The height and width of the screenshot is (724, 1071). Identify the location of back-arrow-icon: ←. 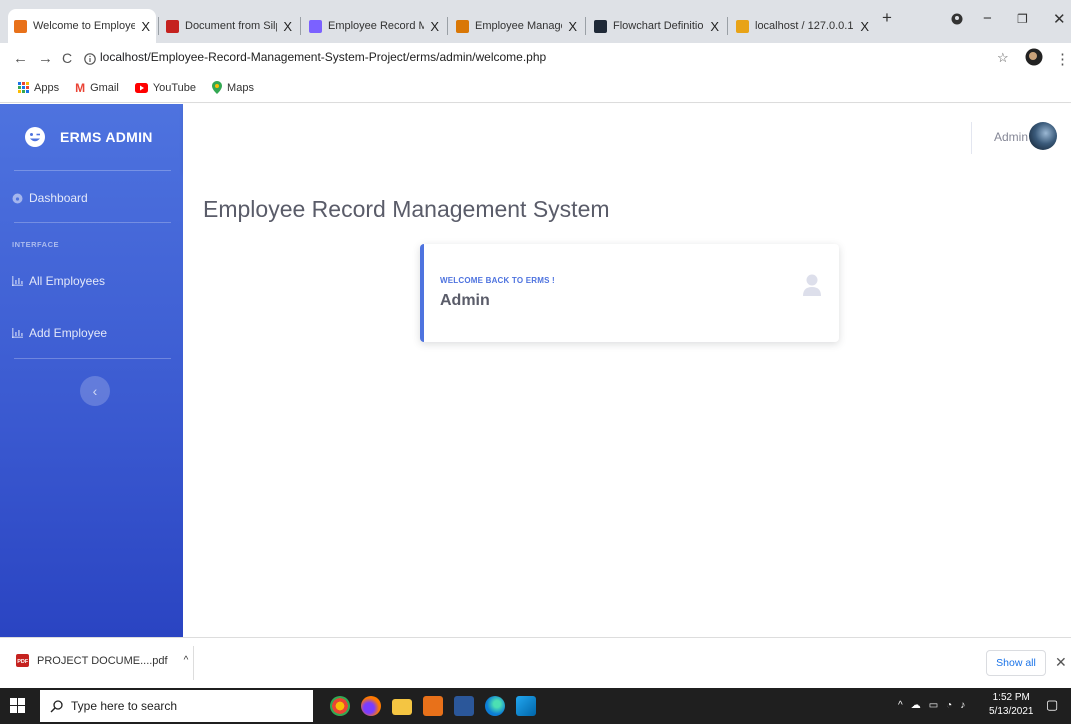
(20, 58).